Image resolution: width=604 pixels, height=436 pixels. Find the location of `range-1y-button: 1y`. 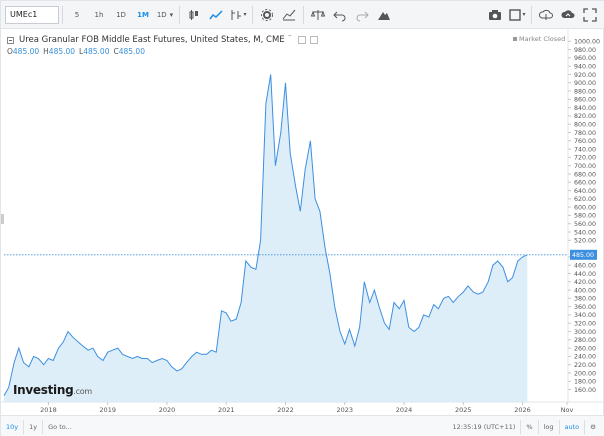

range-1y-button: 1y is located at coordinates (34, 426).